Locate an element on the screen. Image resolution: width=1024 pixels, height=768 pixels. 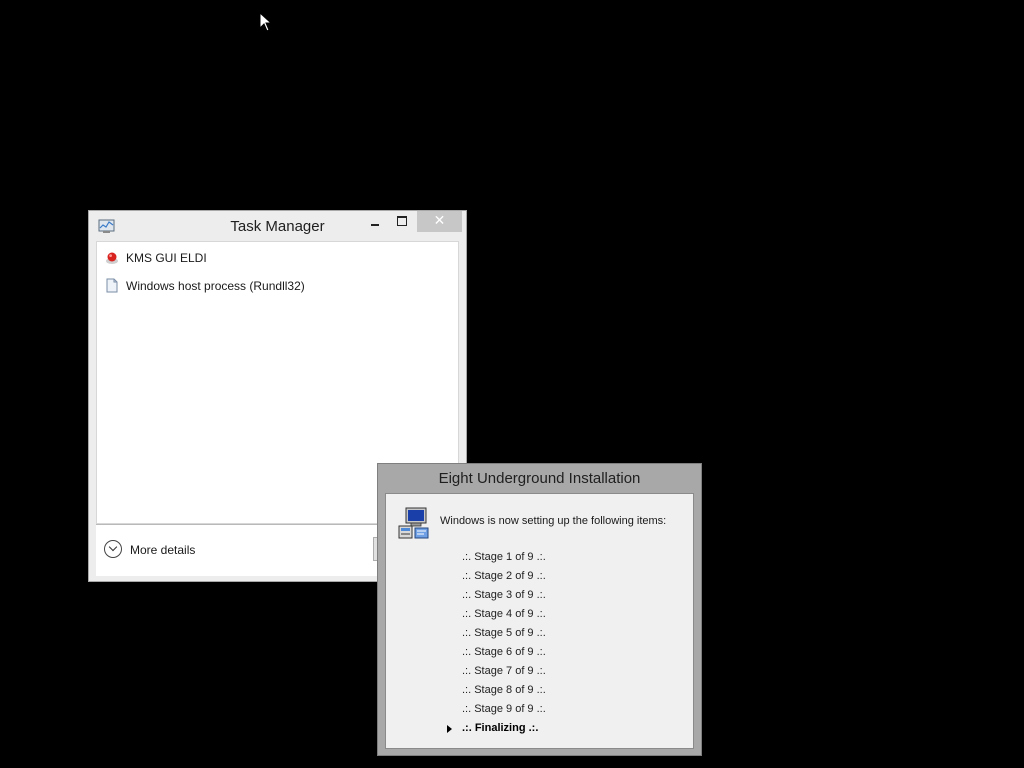
process-name: Windows host process (Rundll32) is located at coordinates (215, 286).